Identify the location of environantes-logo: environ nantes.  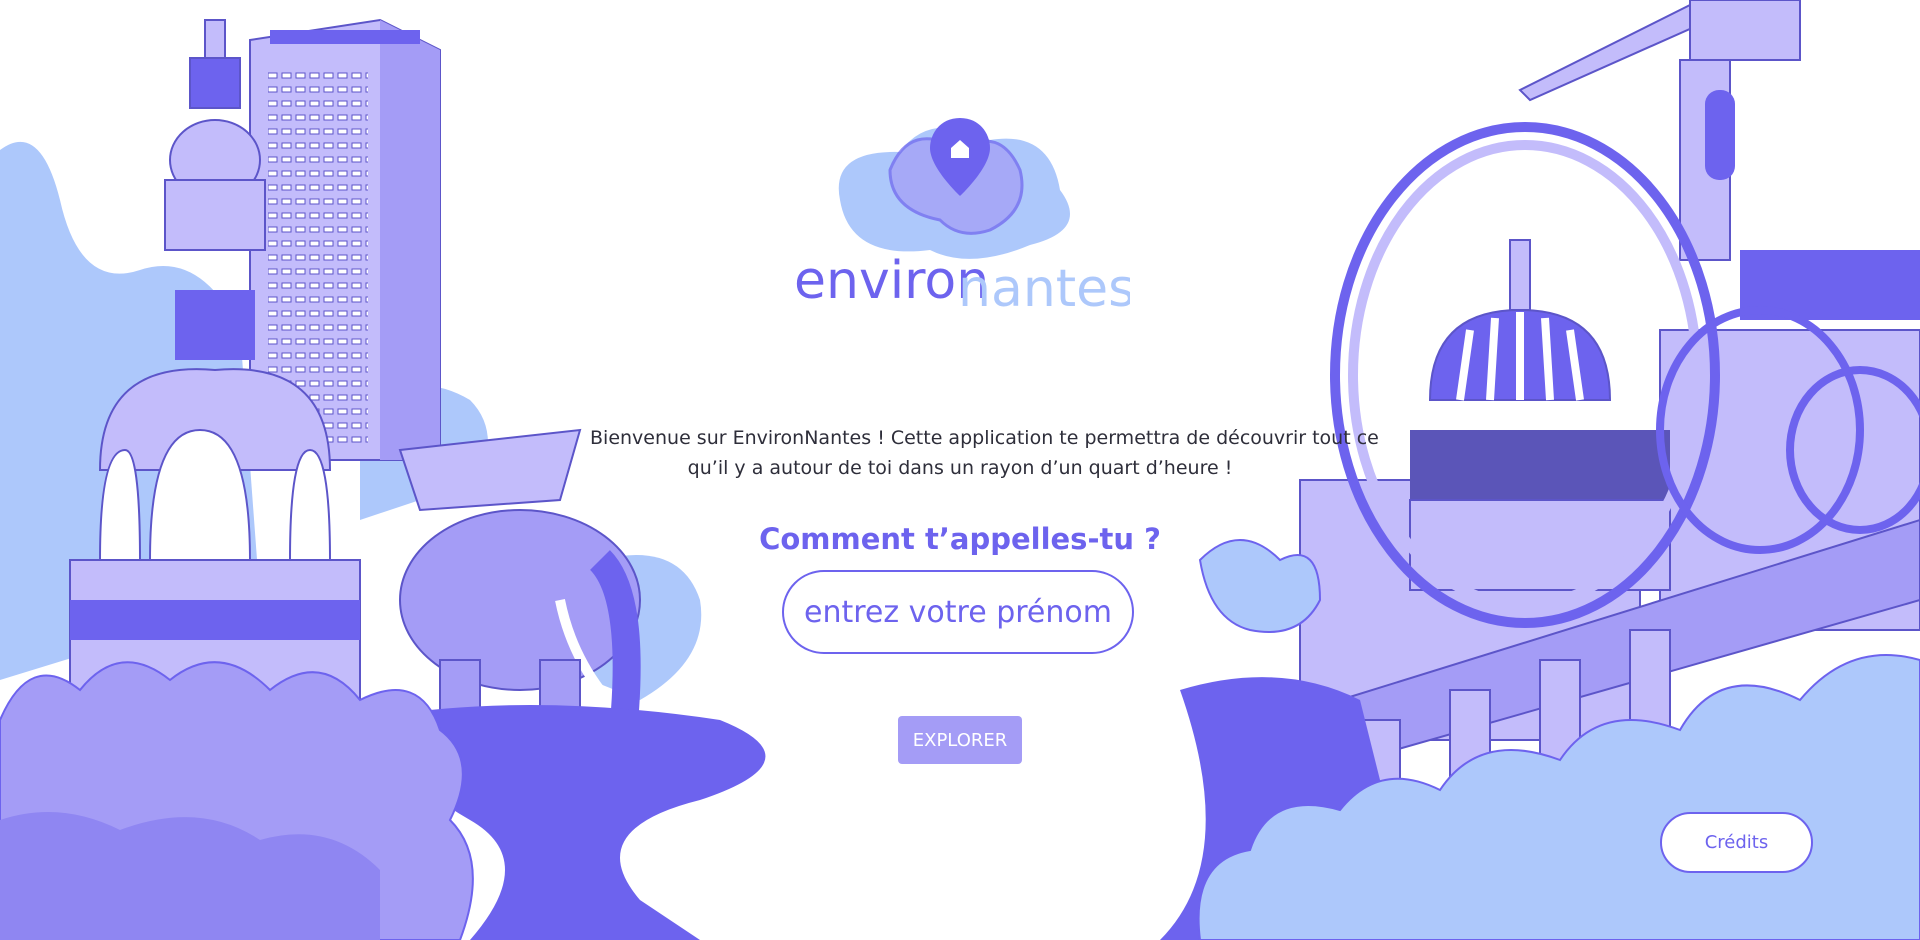
(962, 214).